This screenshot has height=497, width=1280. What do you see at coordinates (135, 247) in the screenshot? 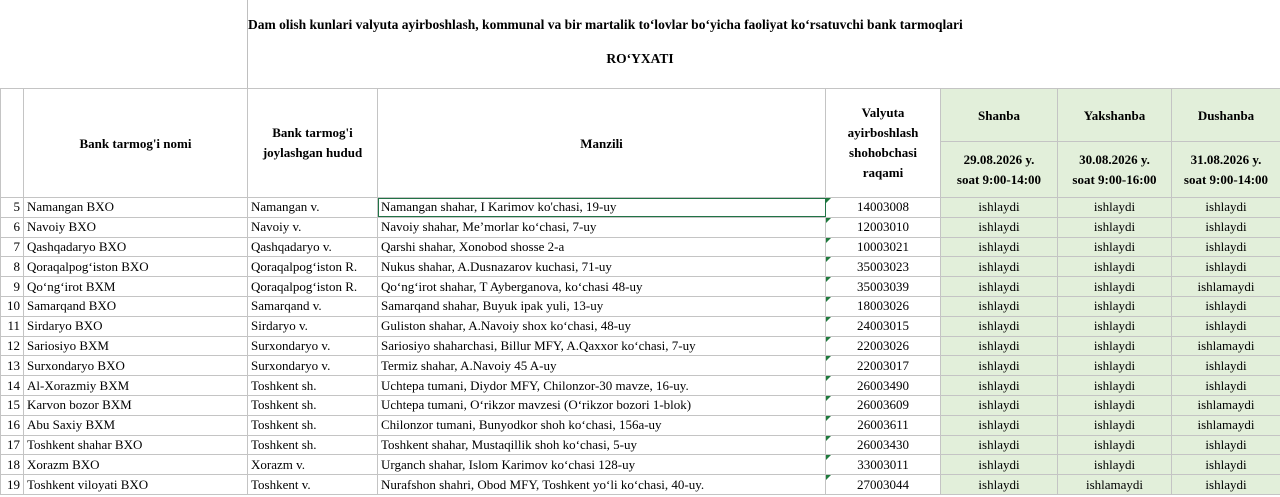
I see `bank-name-cell: Qashqadaryo BXO` at bounding box center [135, 247].